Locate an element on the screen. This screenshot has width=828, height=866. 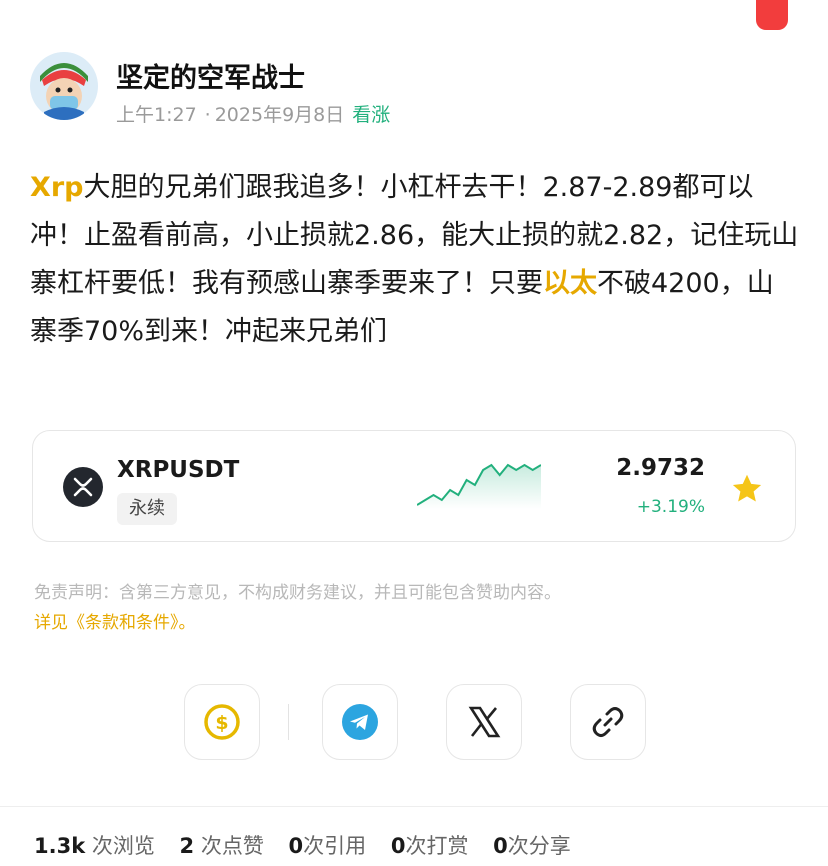
post-meta: 上午1:27 · 2025年9月8日 看涨 is located at coordinates (253, 113).